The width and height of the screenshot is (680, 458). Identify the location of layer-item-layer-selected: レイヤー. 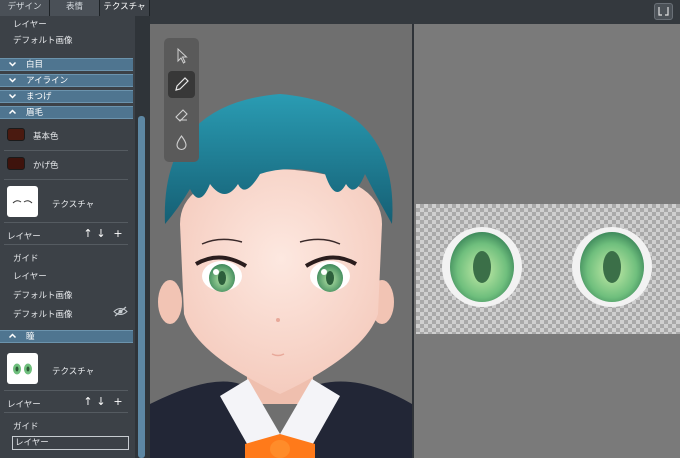
(70, 443).